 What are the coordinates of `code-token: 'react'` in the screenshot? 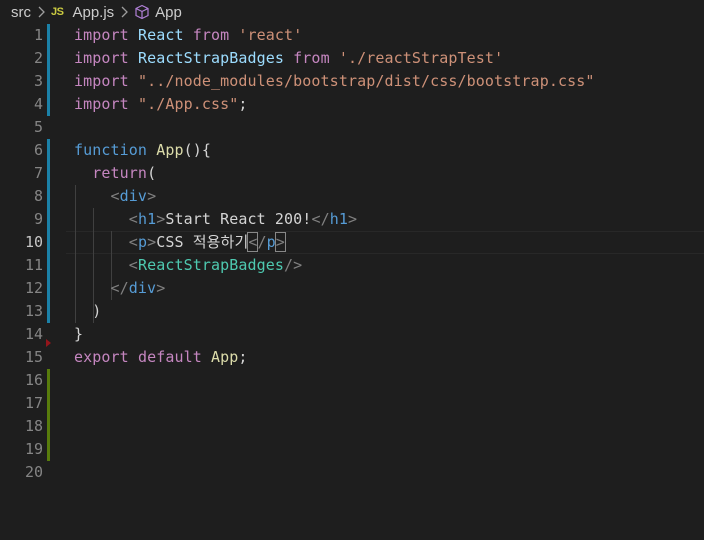 It's located at (270, 35).